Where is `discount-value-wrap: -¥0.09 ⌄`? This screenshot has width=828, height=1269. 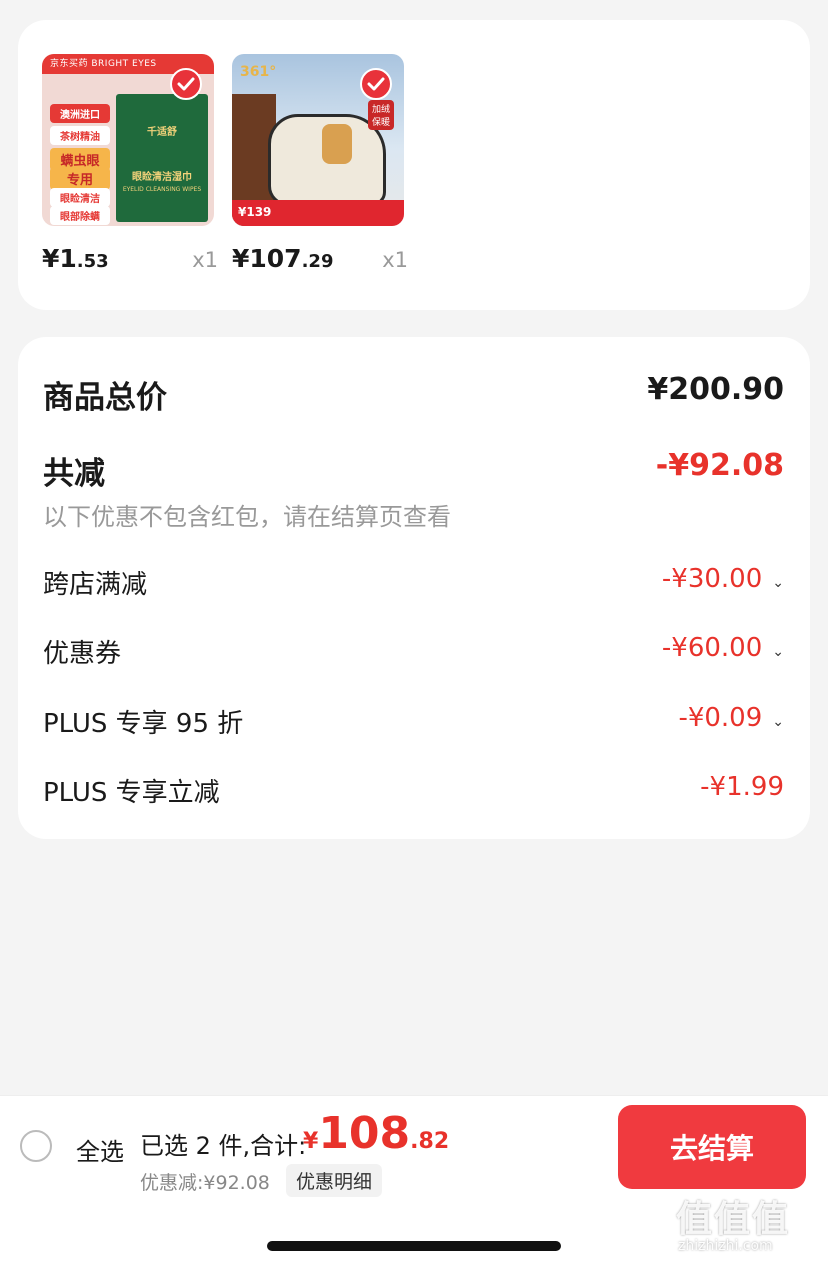 discount-value-wrap: -¥0.09 ⌄ is located at coordinates (731, 718).